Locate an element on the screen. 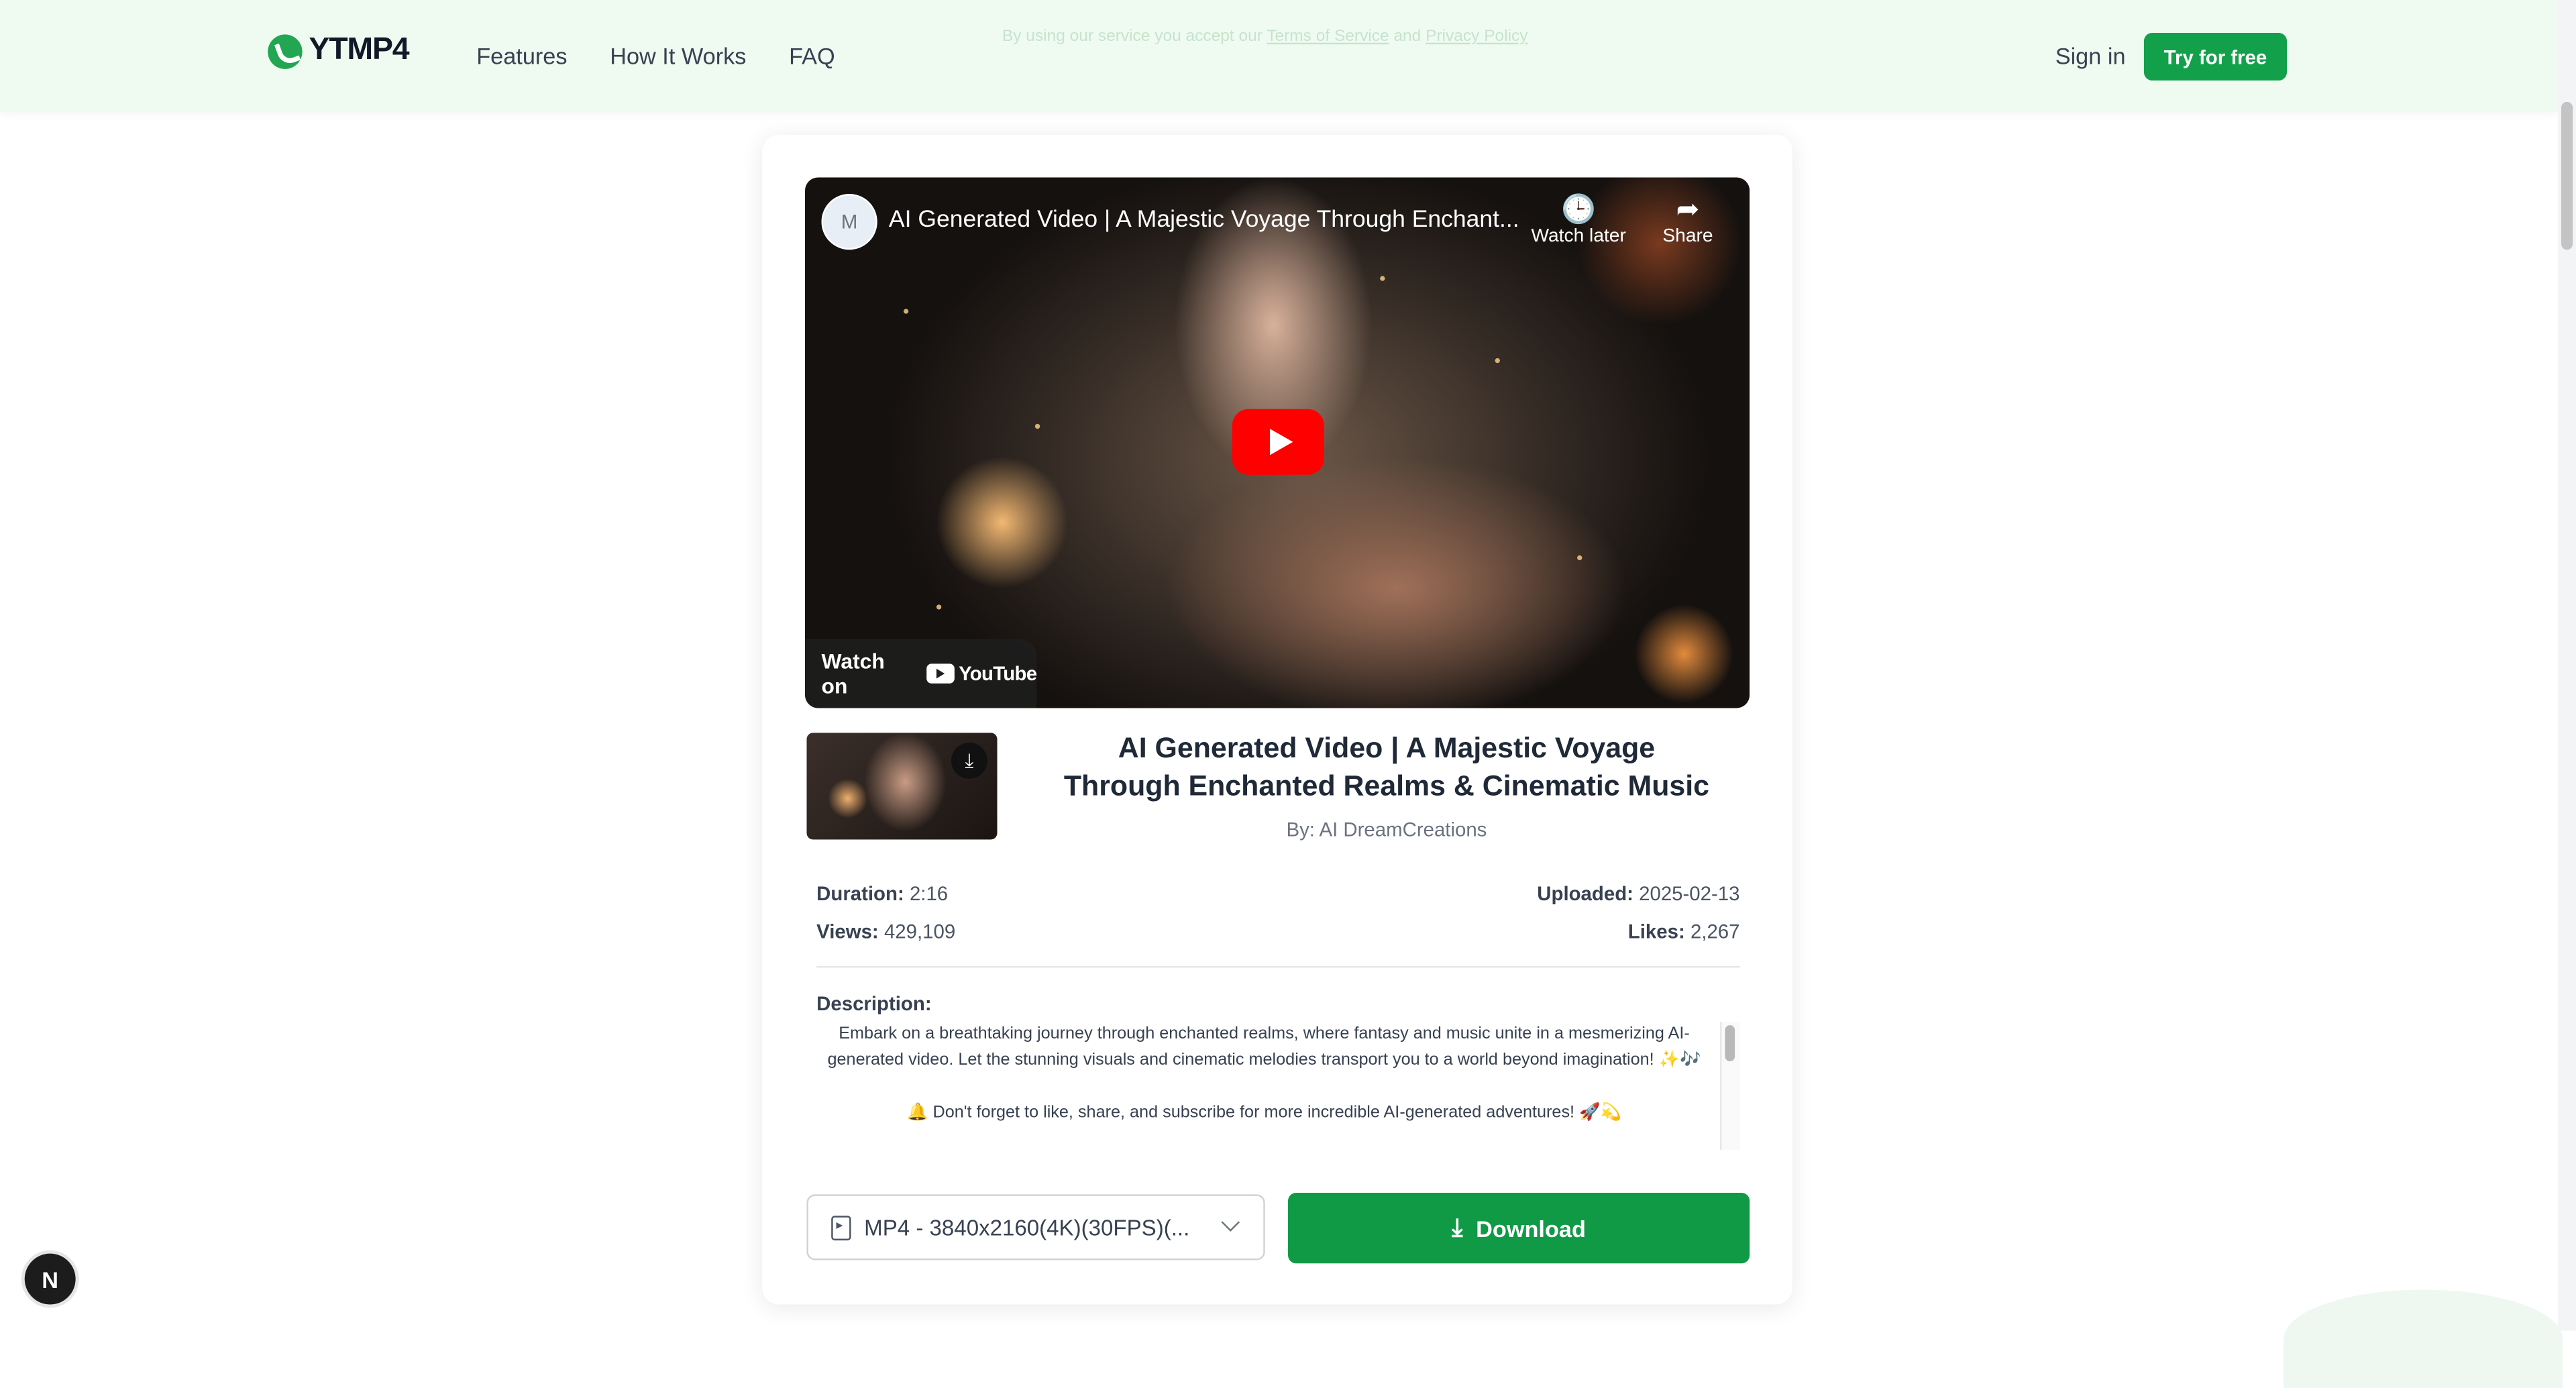  views-stat: Views: 429,109 is located at coordinates (886, 931).